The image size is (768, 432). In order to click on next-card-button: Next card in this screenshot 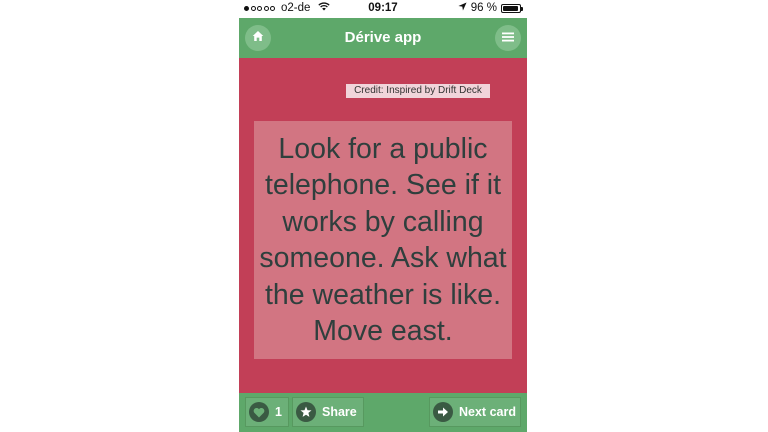, I will do `click(475, 412)`.